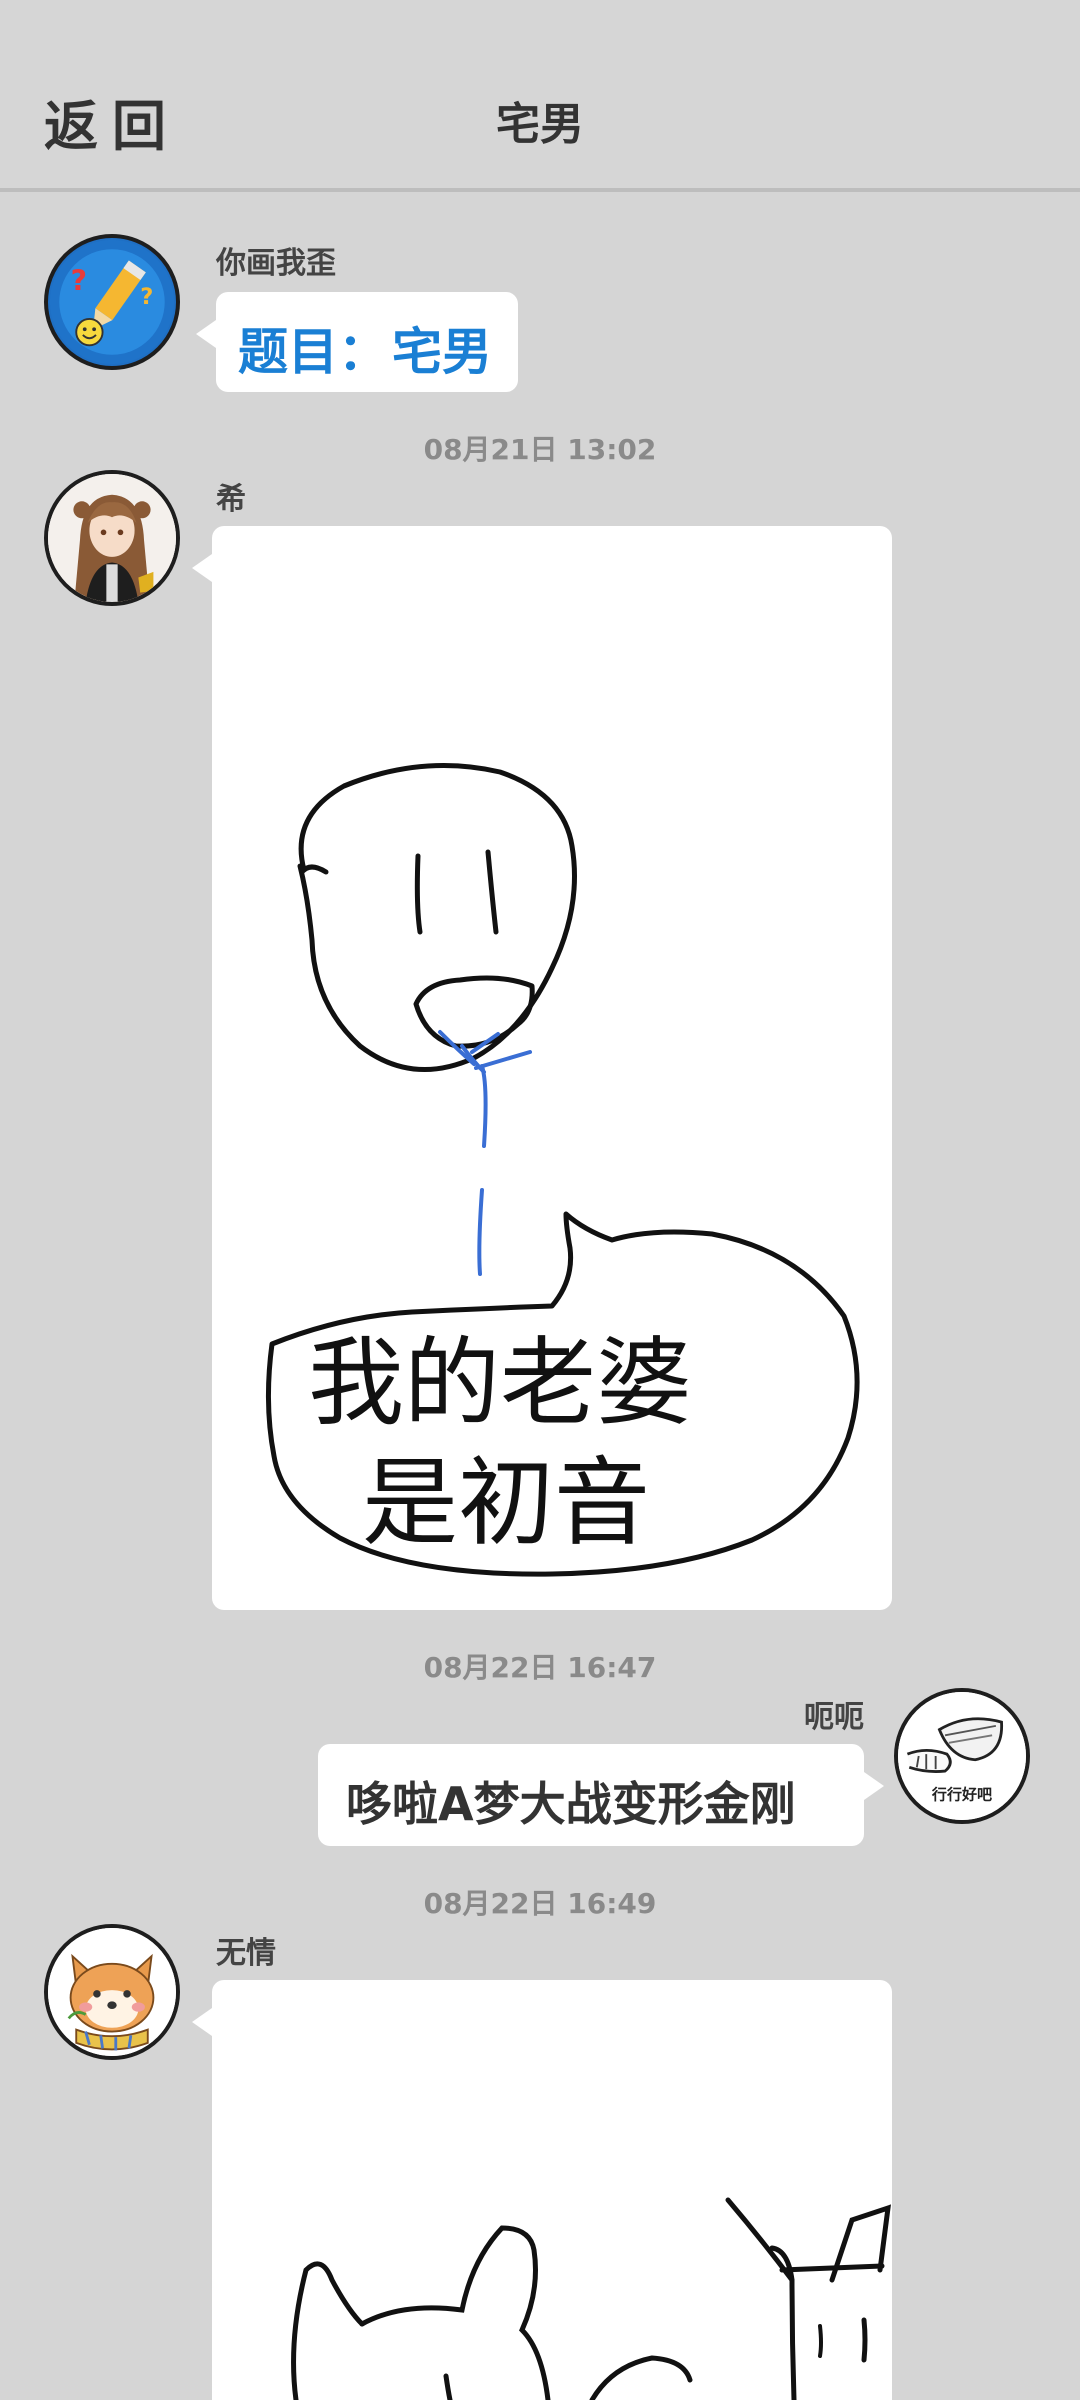 The height and width of the screenshot is (2400, 1080). I want to click on drawing-bubble, so click(542, 2190).